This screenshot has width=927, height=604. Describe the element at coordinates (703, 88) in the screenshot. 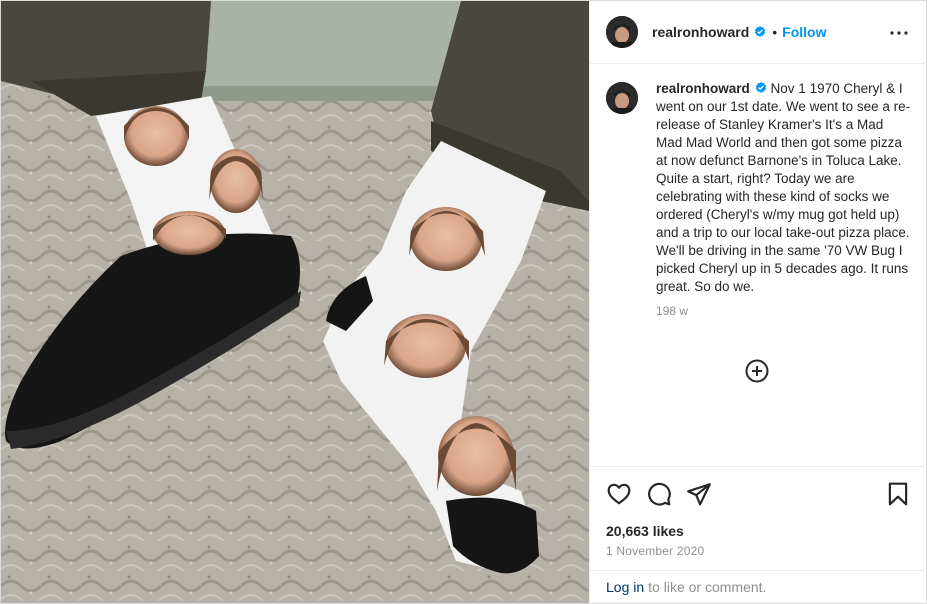

I see `caption-username: realronhoward` at that location.